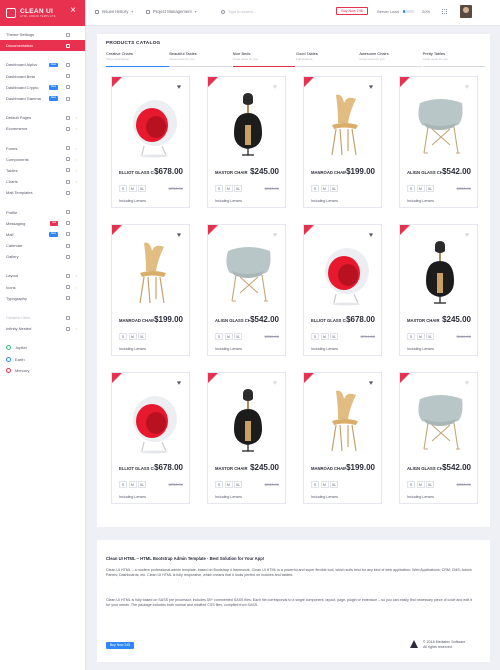 The width and height of the screenshot is (500, 670). What do you see at coordinates (352, 11) in the screenshot?
I see `buy-now-button: Buy Now 24$` at bounding box center [352, 11].